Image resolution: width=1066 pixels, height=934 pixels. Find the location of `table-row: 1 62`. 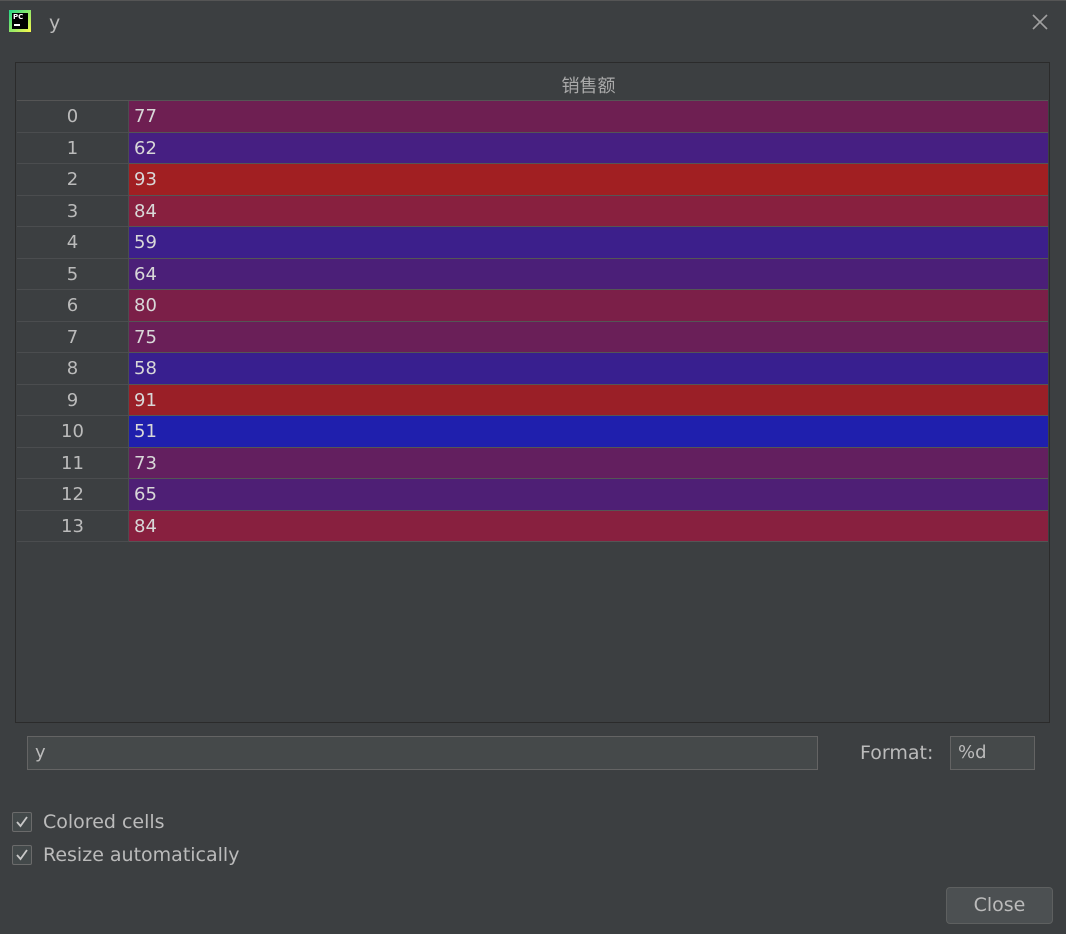

table-row: 1 62 is located at coordinates (532, 148).